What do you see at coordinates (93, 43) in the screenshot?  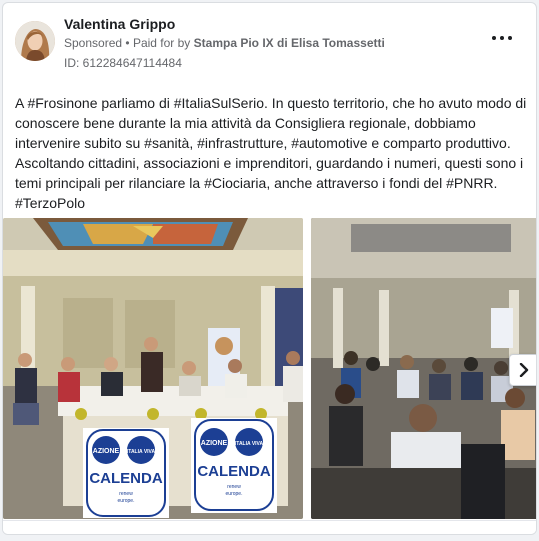 I see `sponsored-label: Sponsored` at bounding box center [93, 43].